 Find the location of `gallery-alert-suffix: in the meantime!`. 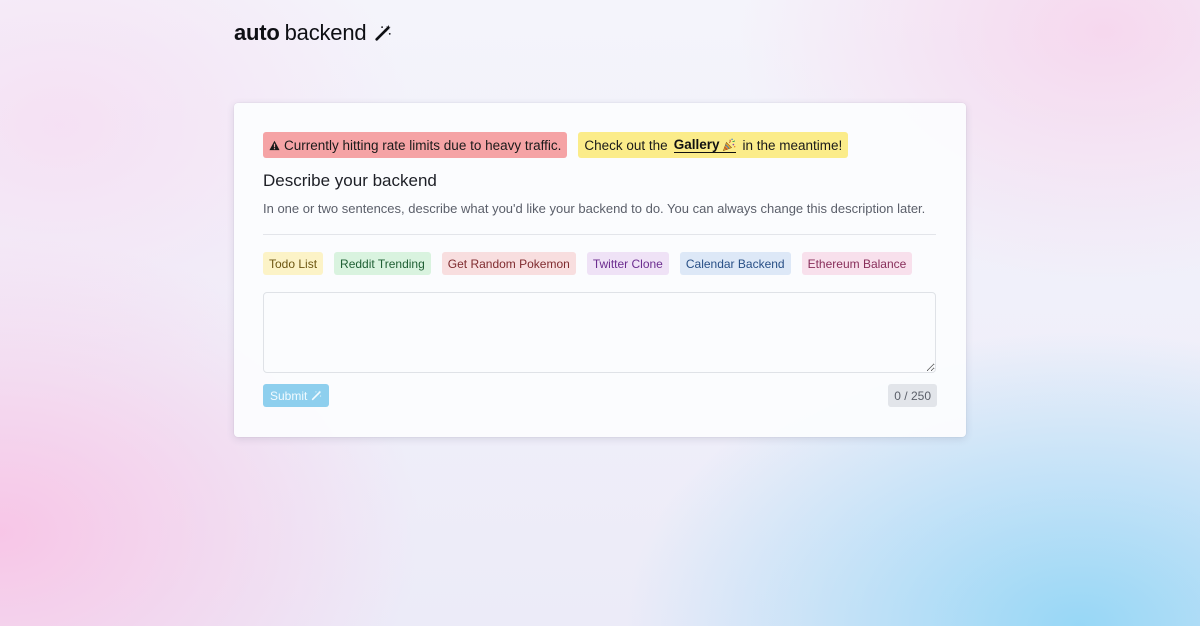

gallery-alert-suffix: in the meantime! is located at coordinates (792, 145).